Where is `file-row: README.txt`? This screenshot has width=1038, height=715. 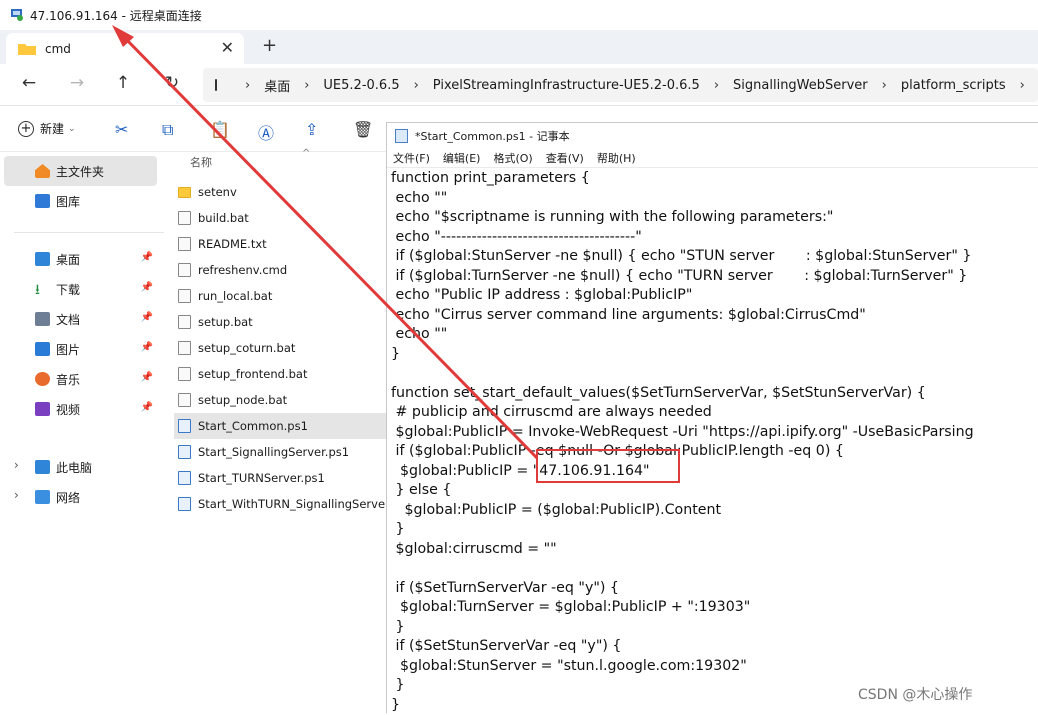
file-row: README.txt is located at coordinates (280, 244).